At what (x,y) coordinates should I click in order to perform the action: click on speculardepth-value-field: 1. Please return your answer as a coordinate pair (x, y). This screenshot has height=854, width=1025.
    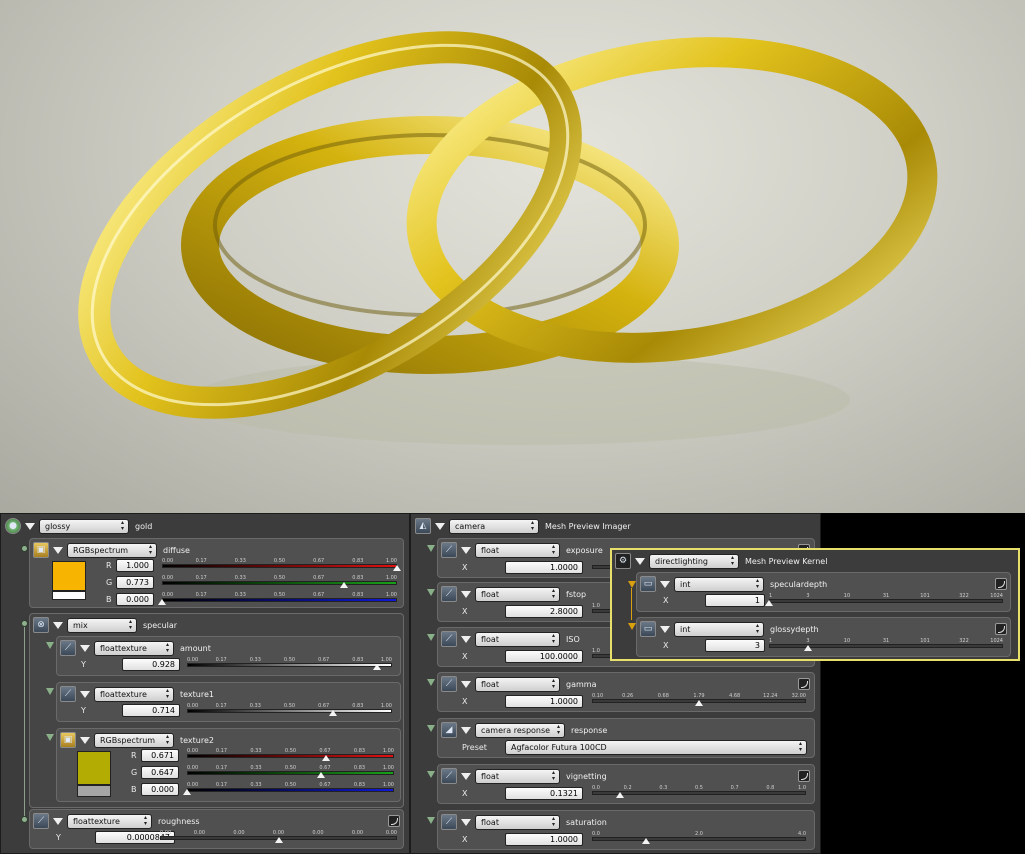
    Looking at the image, I should click on (735, 600).